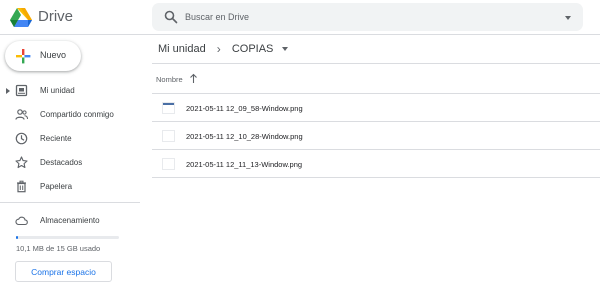  What do you see at coordinates (171, 17) in the screenshot?
I see `search-icon` at bounding box center [171, 17].